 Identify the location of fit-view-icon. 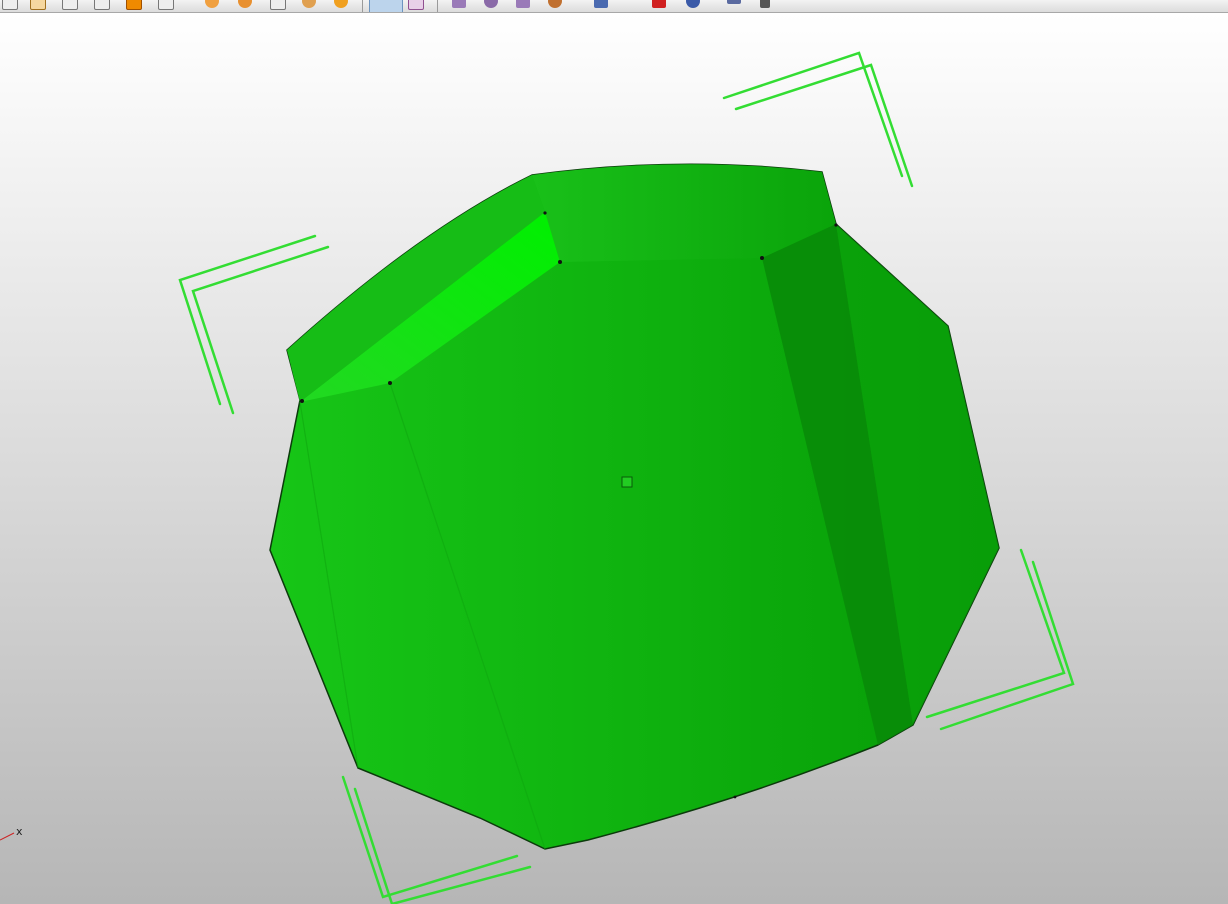
(309, 4).